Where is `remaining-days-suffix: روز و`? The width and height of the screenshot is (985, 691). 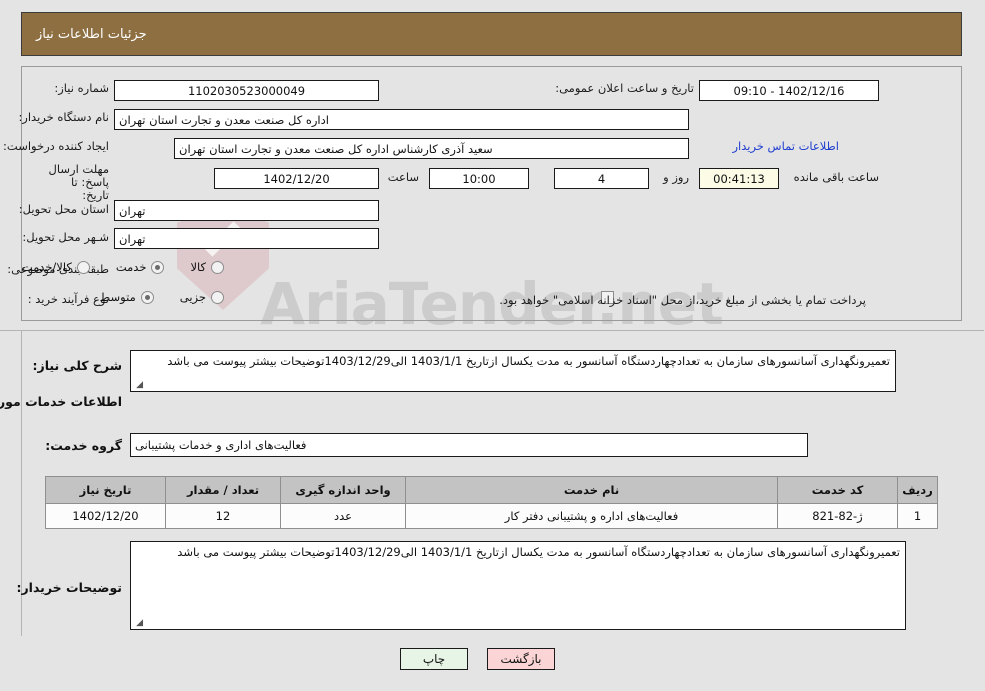 remaining-days-suffix: روز و is located at coordinates (677, 177).